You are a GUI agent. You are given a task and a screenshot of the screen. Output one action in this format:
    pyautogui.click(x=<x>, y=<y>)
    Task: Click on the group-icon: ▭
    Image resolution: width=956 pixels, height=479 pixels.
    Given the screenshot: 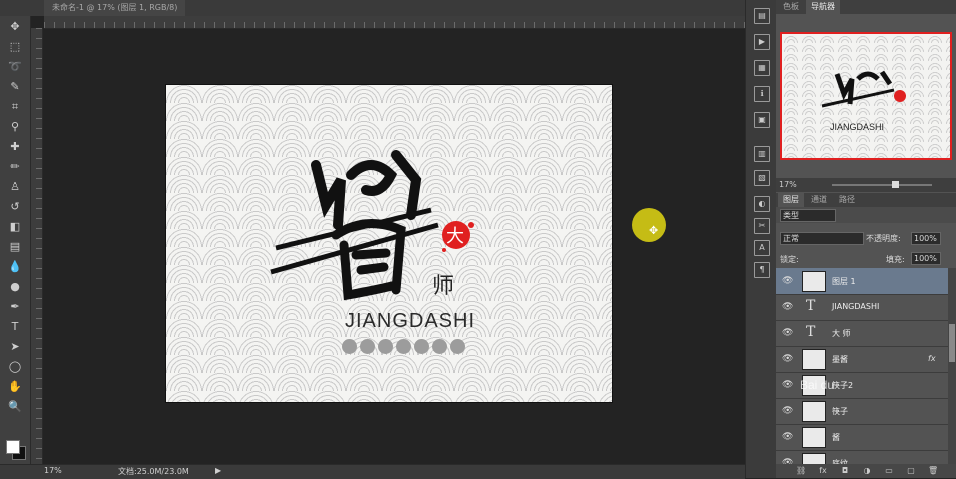 What is the action you would take?
    pyautogui.click(x=889, y=471)
    